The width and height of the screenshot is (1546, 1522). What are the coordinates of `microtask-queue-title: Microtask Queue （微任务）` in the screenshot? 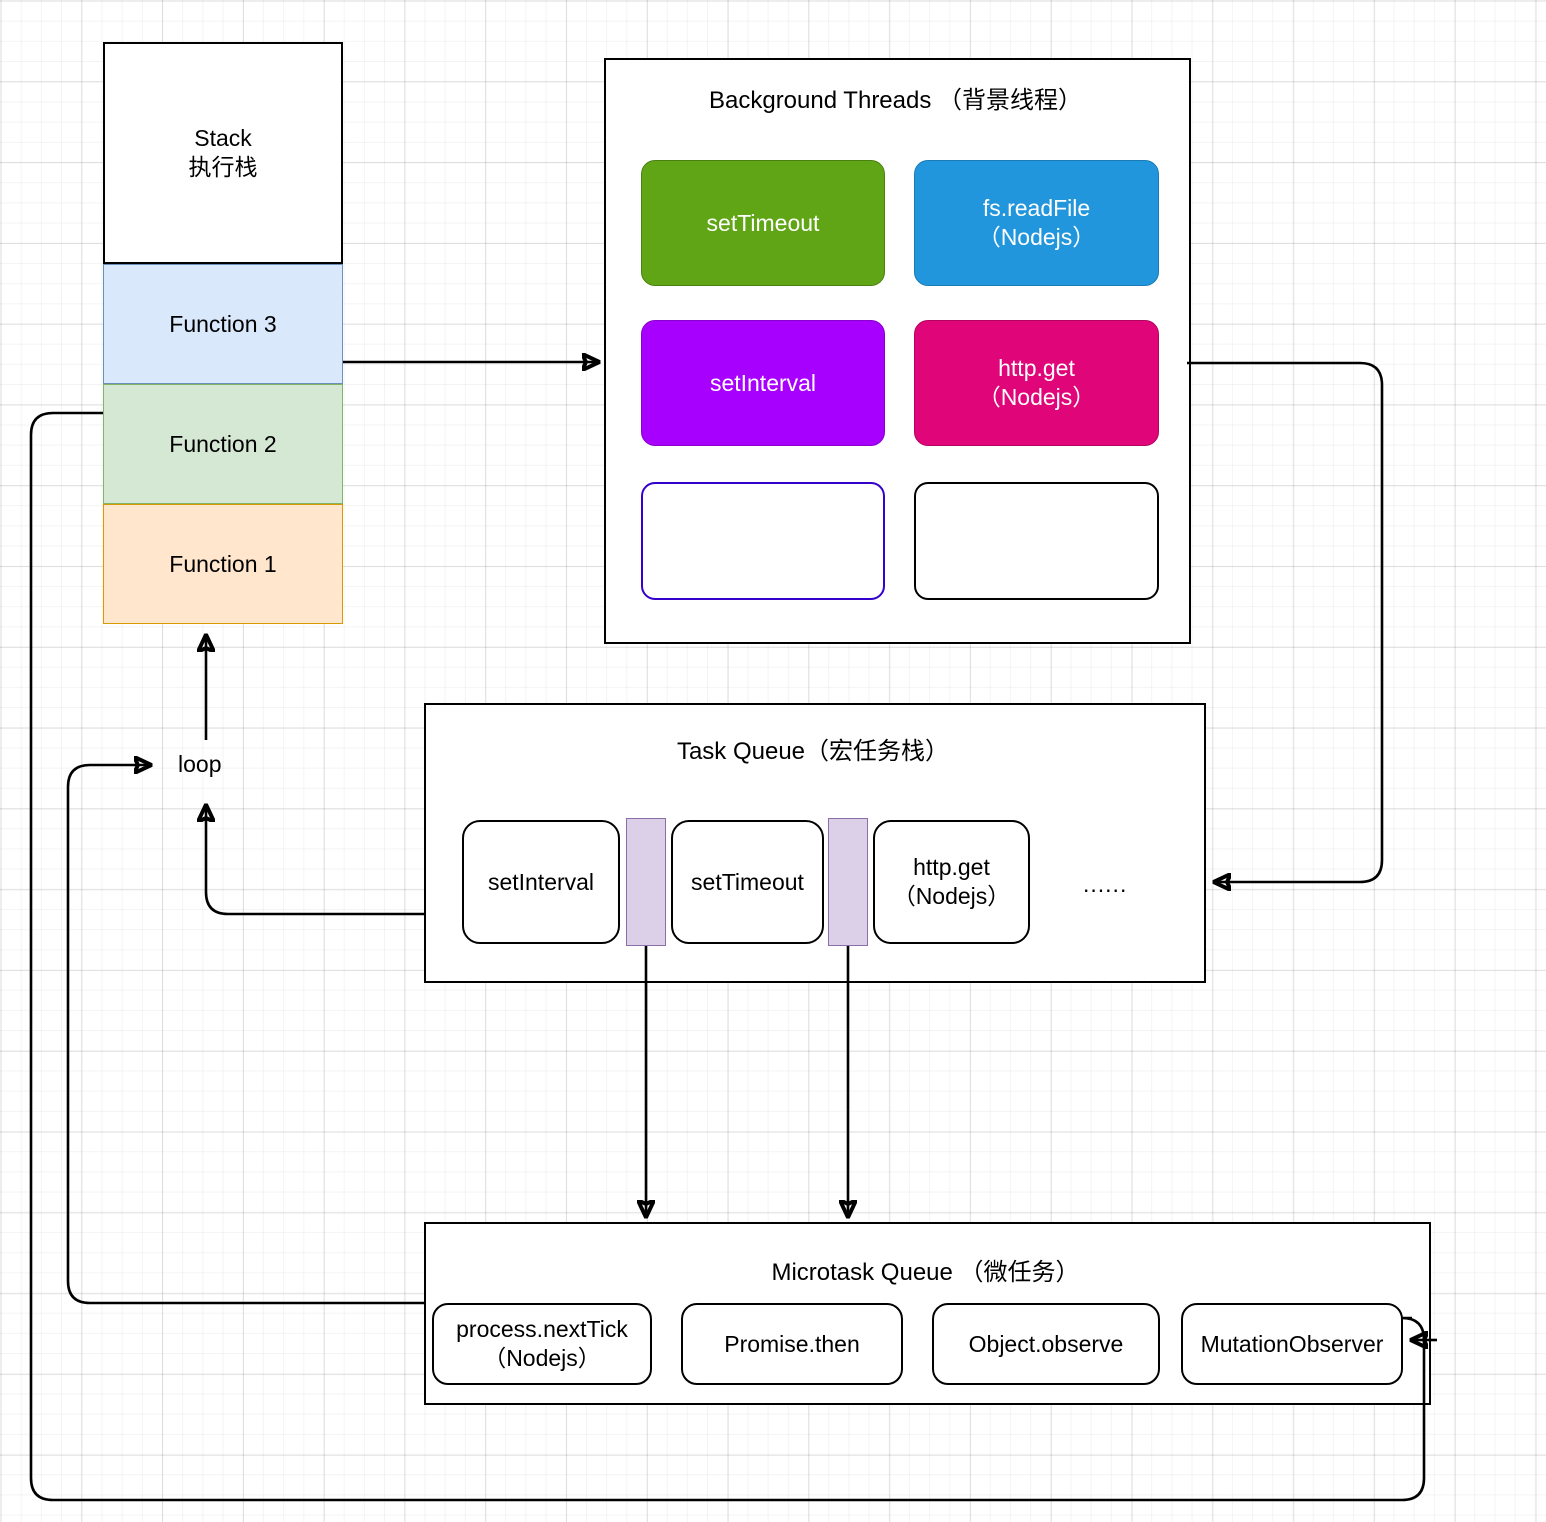 It's located at (925, 1272).